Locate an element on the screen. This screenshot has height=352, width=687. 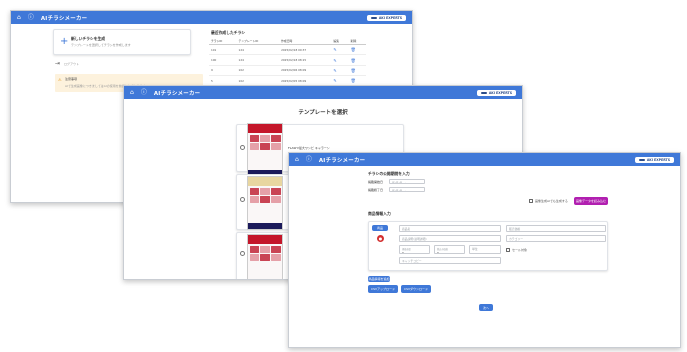
unit-input: 単位 is located at coordinates (485, 249).